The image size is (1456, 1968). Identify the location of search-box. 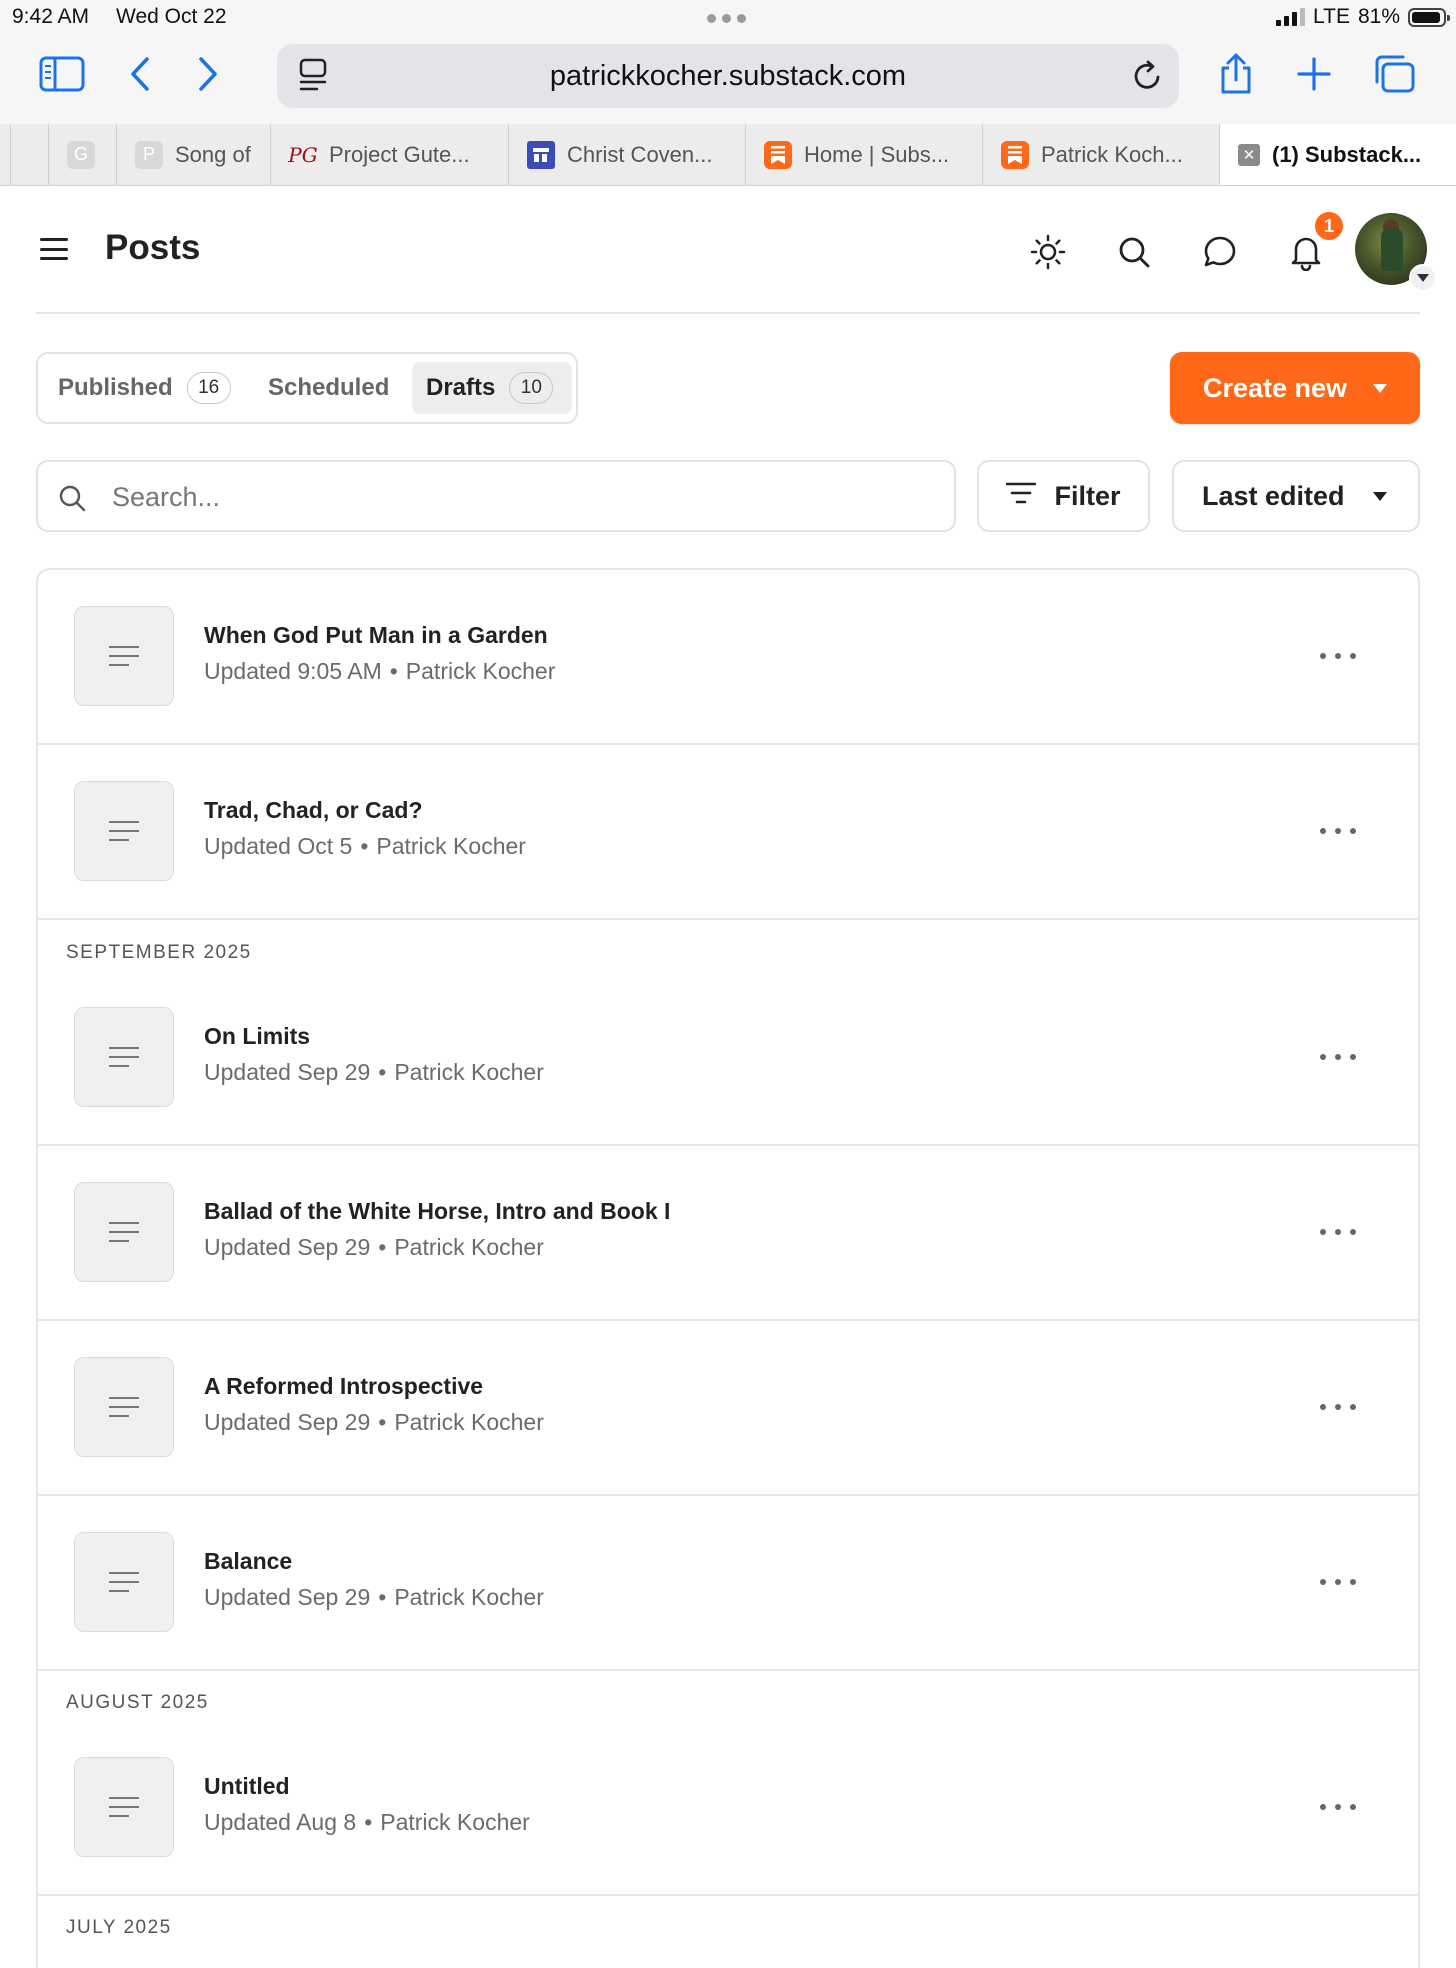
(496, 496).